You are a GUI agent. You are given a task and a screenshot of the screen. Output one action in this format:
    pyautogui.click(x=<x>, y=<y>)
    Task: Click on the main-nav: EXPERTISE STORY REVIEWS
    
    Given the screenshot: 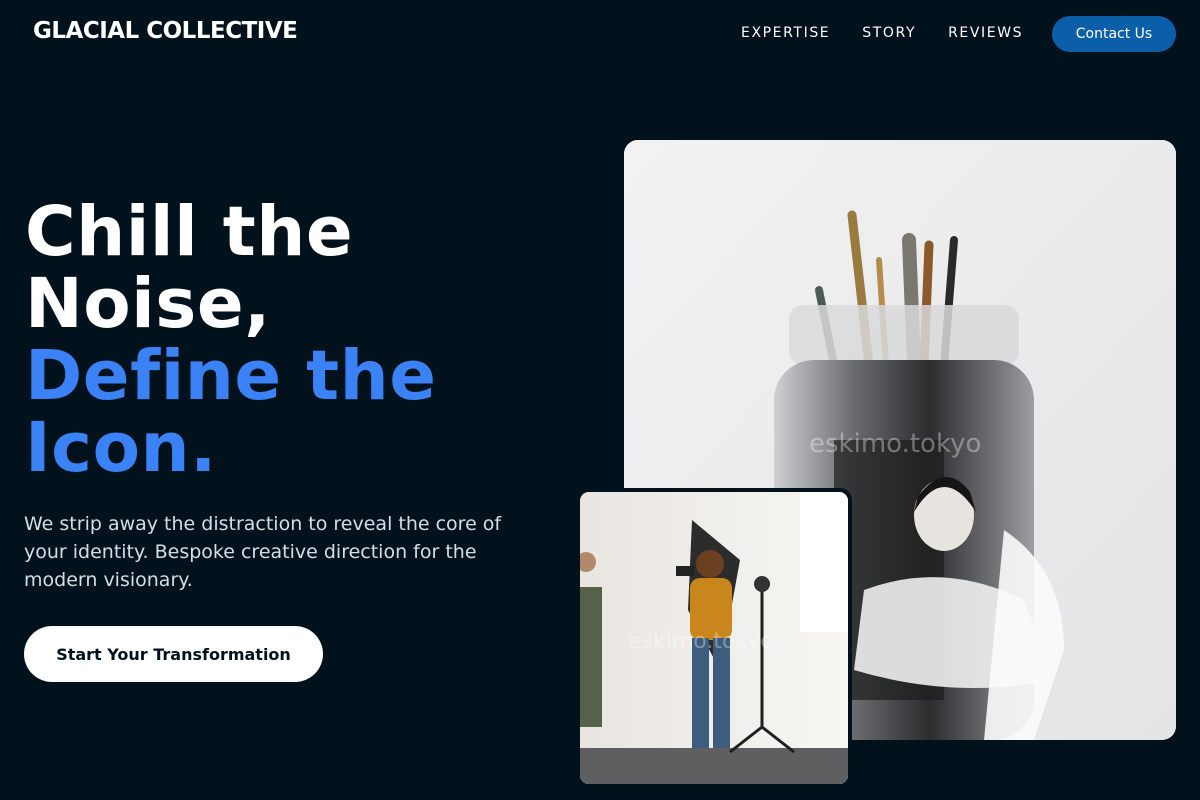 What is the action you would take?
    pyautogui.click(x=898, y=33)
    